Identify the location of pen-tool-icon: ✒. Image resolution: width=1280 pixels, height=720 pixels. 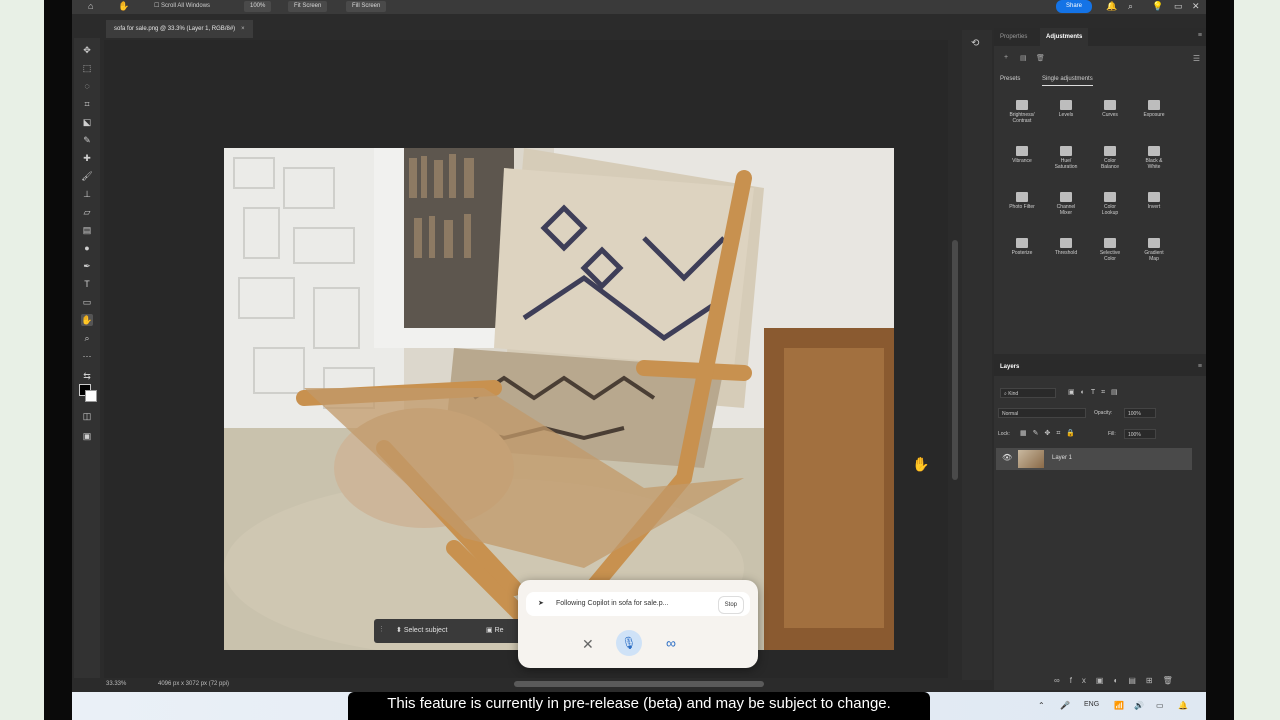
(87, 266).